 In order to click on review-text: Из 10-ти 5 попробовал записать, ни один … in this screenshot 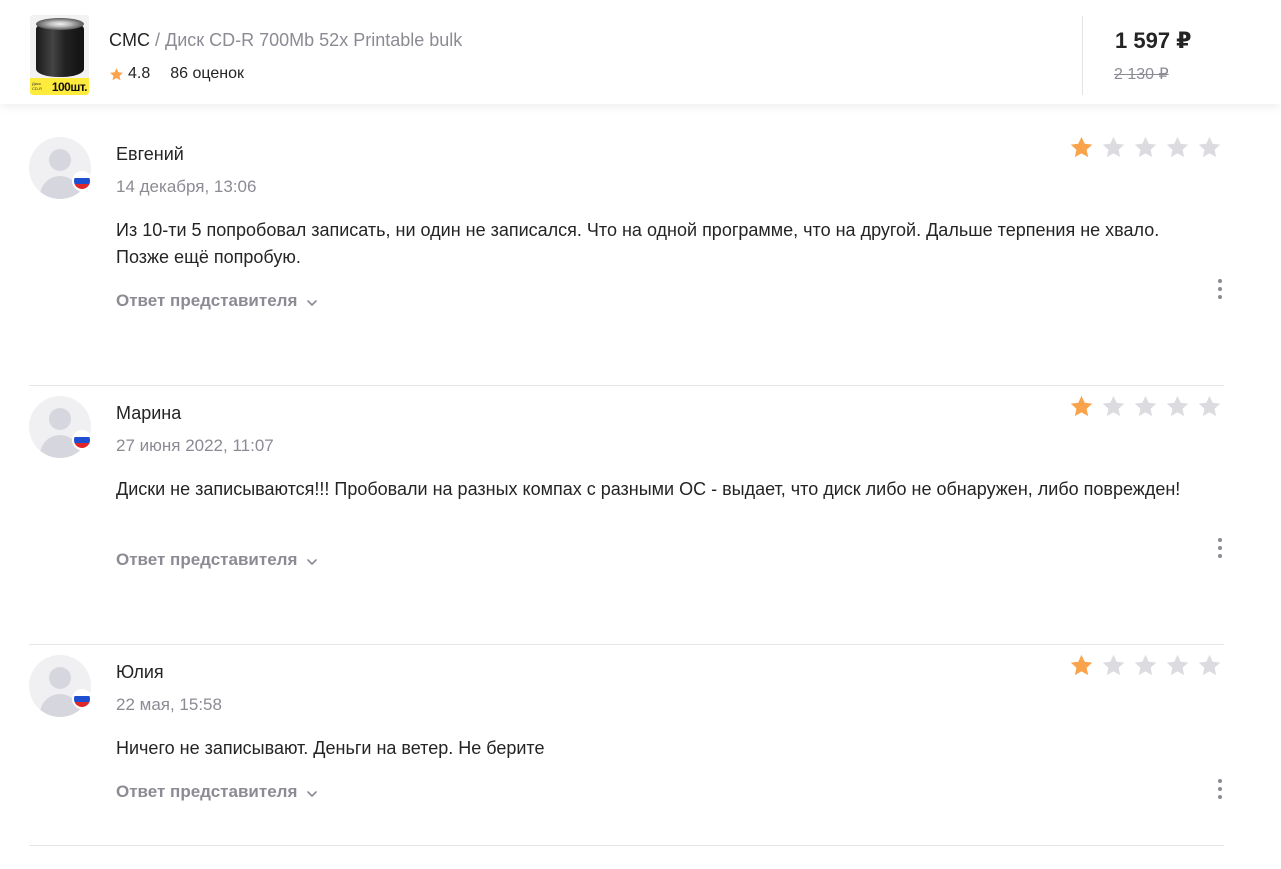, I will do `click(638, 243)`.